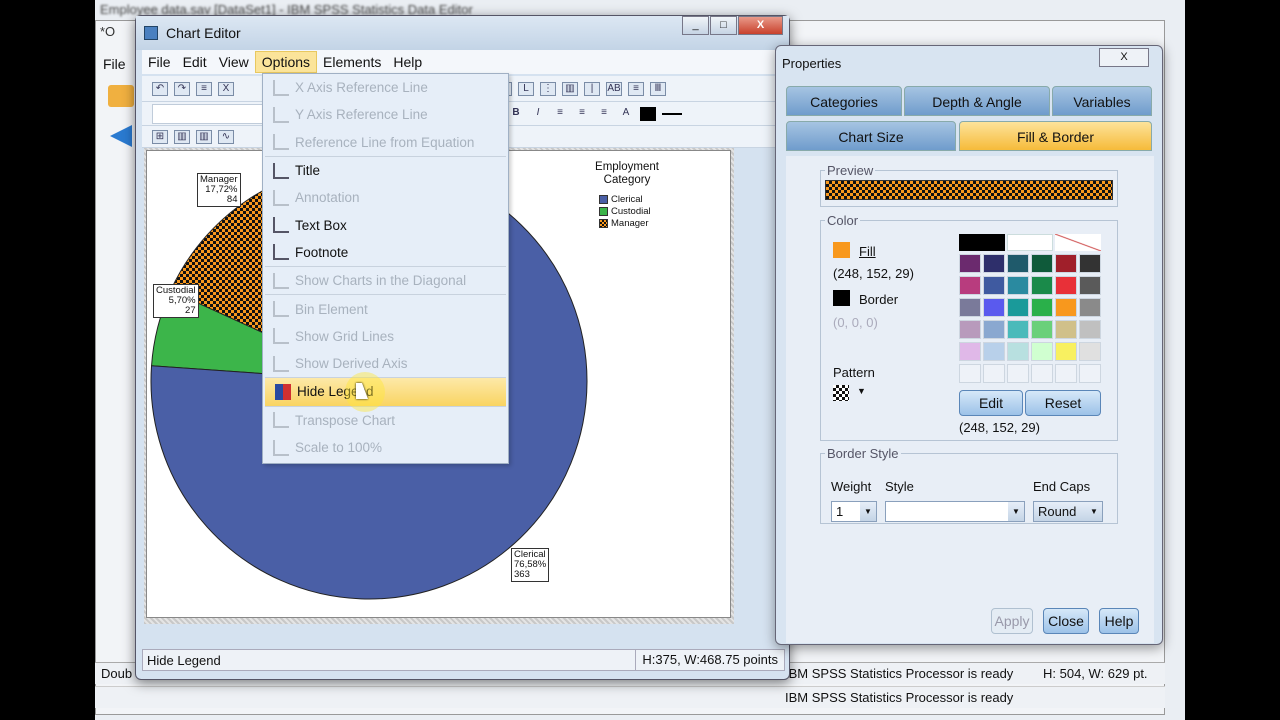 The width and height of the screenshot is (1280, 720). Describe the element at coordinates (625, 223) in the screenshot. I see `legend-item-manager: Manager` at that location.